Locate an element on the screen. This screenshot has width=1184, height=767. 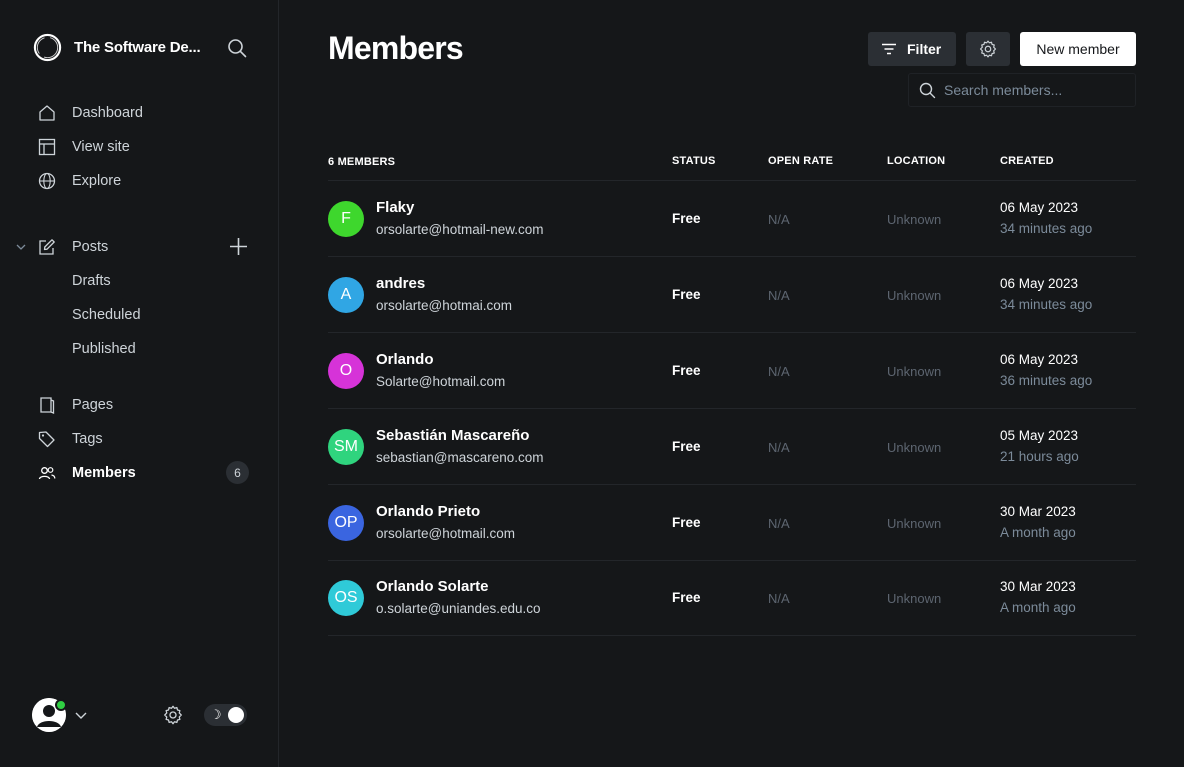
col-status: STATUS is located at coordinates (694, 161).